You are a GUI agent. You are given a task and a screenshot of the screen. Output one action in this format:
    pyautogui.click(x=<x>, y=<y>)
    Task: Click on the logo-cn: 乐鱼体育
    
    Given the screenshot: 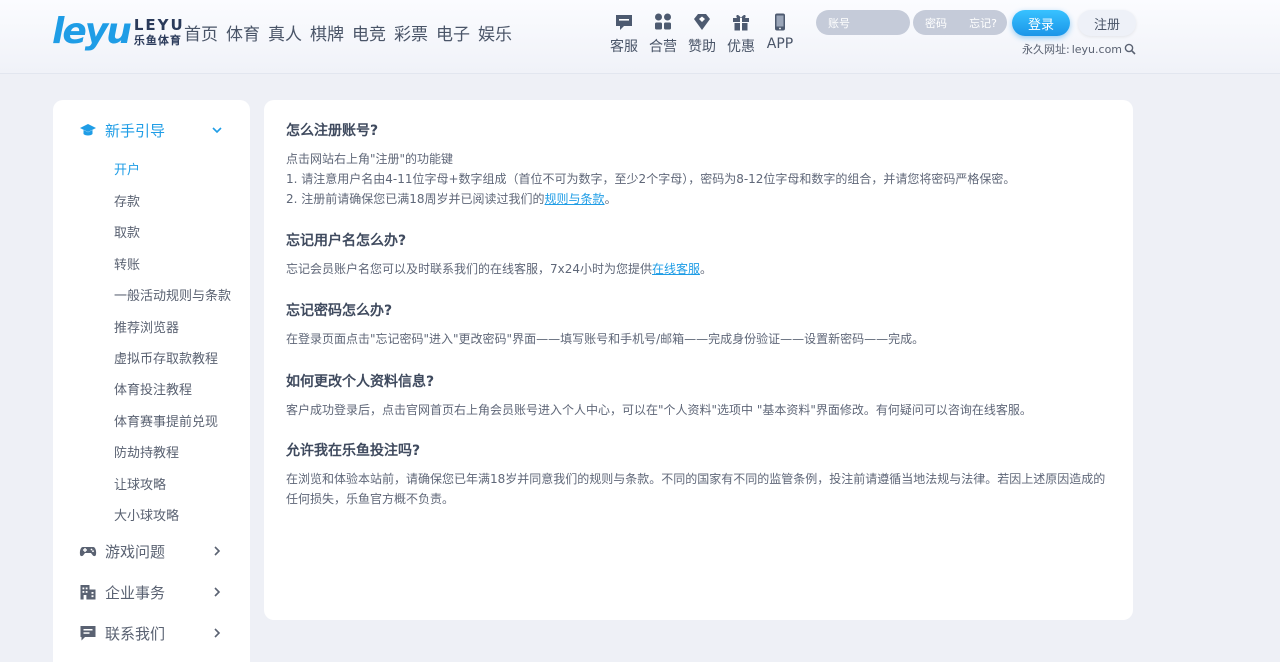 What is the action you would take?
    pyautogui.click(x=157, y=40)
    